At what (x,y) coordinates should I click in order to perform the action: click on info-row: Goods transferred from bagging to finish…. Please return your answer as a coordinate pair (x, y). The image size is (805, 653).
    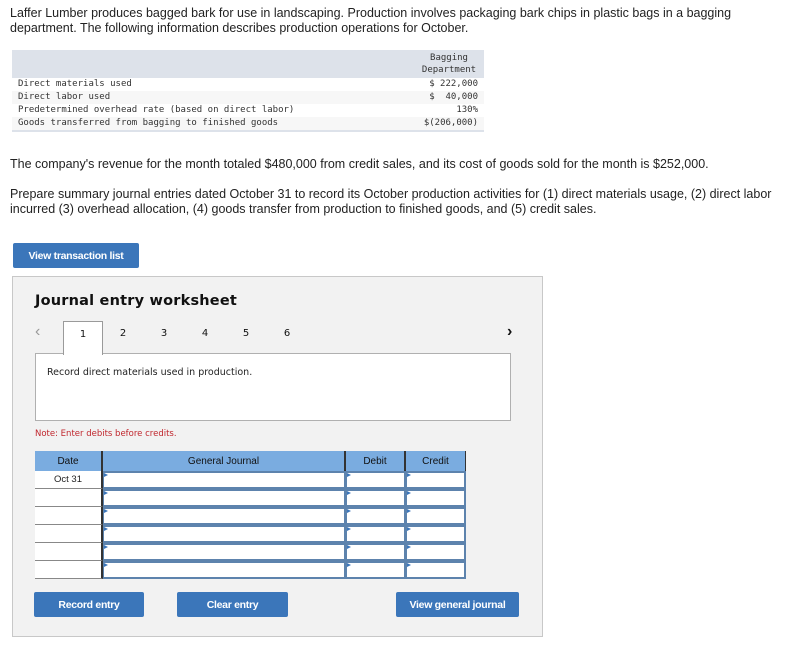
    Looking at the image, I should click on (248, 124).